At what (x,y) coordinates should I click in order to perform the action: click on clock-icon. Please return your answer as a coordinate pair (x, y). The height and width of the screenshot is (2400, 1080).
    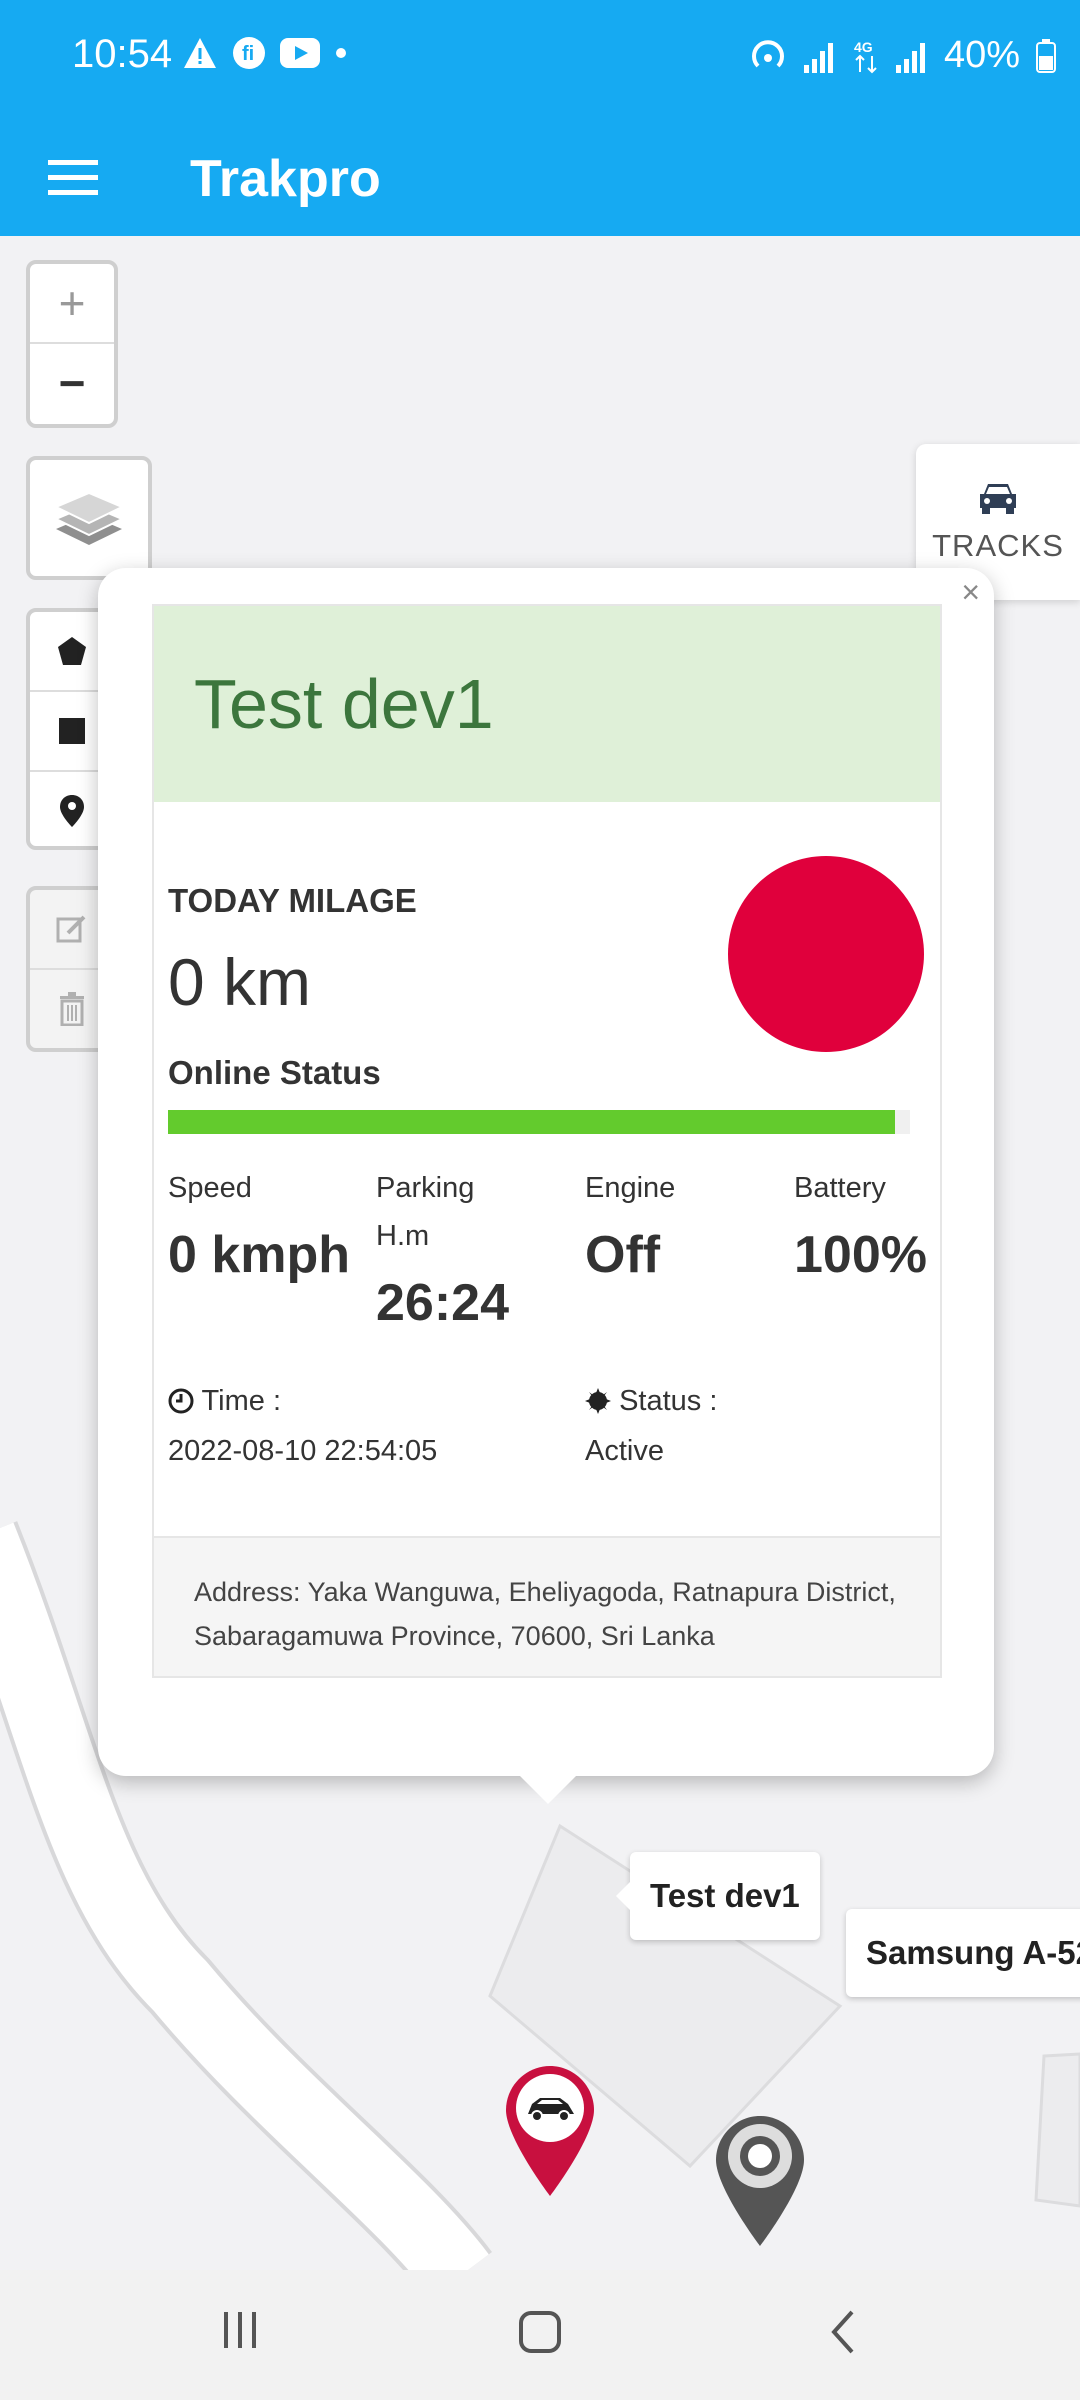
    Looking at the image, I should click on (181, 1401).